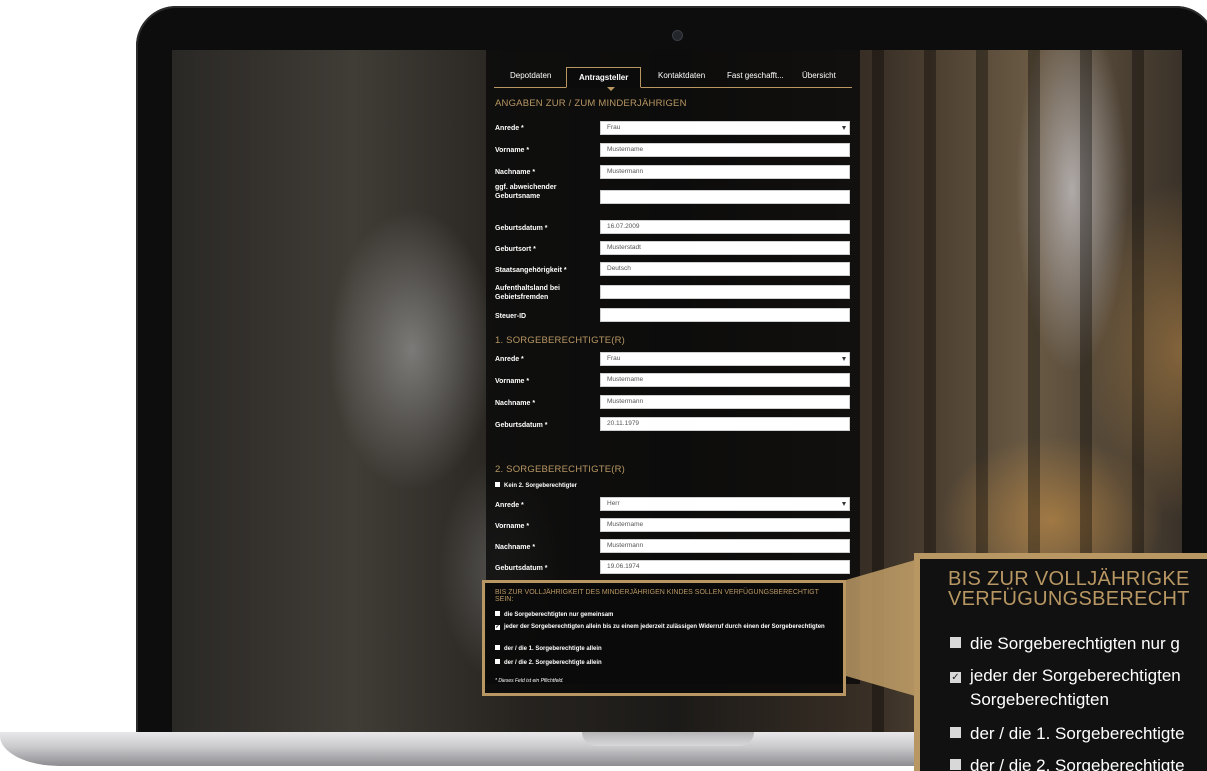 This screenshot has width=1207, height=771. Describe the element at coordinates (725, 315) in the screenshot. I see `minor-steuer-id-input` at that location.